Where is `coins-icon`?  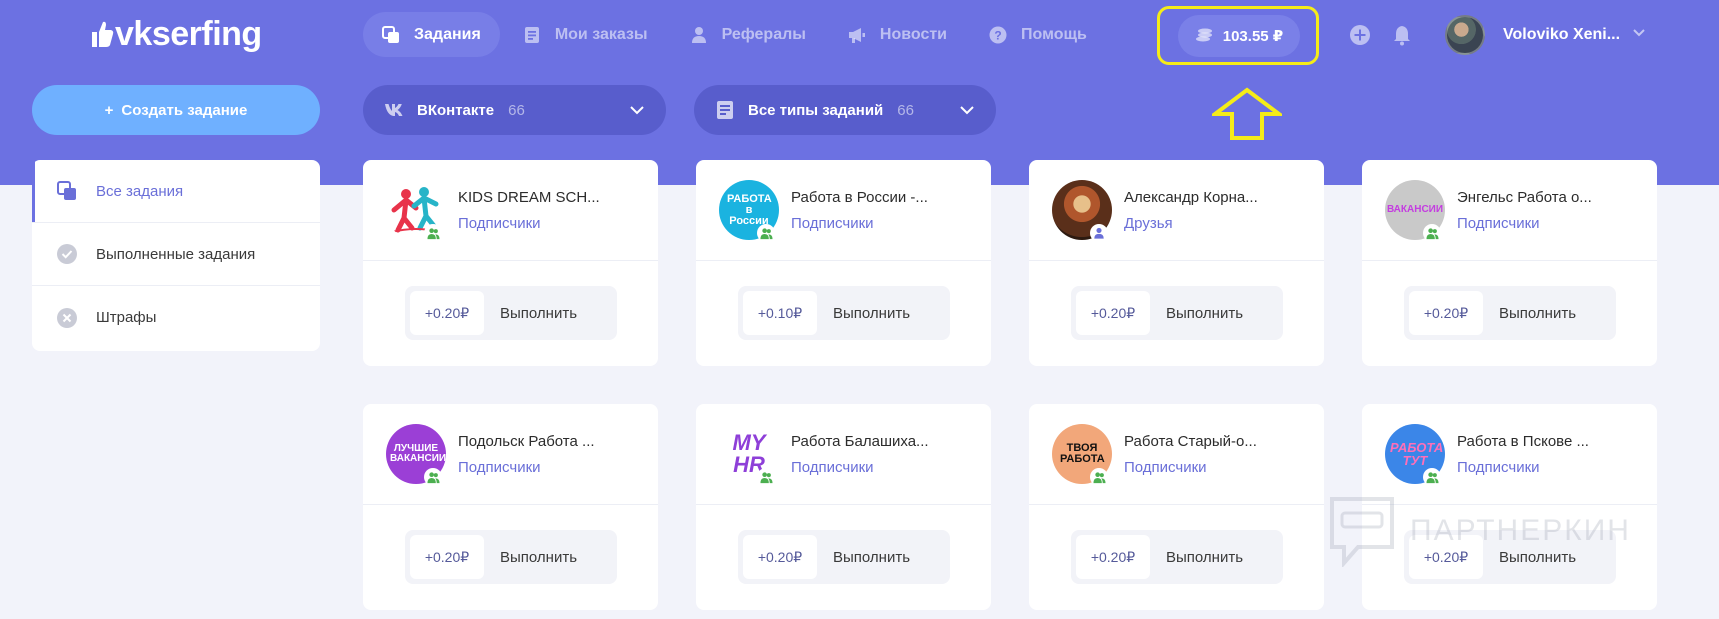 coins-icon is located at coordinates (1203, 35).